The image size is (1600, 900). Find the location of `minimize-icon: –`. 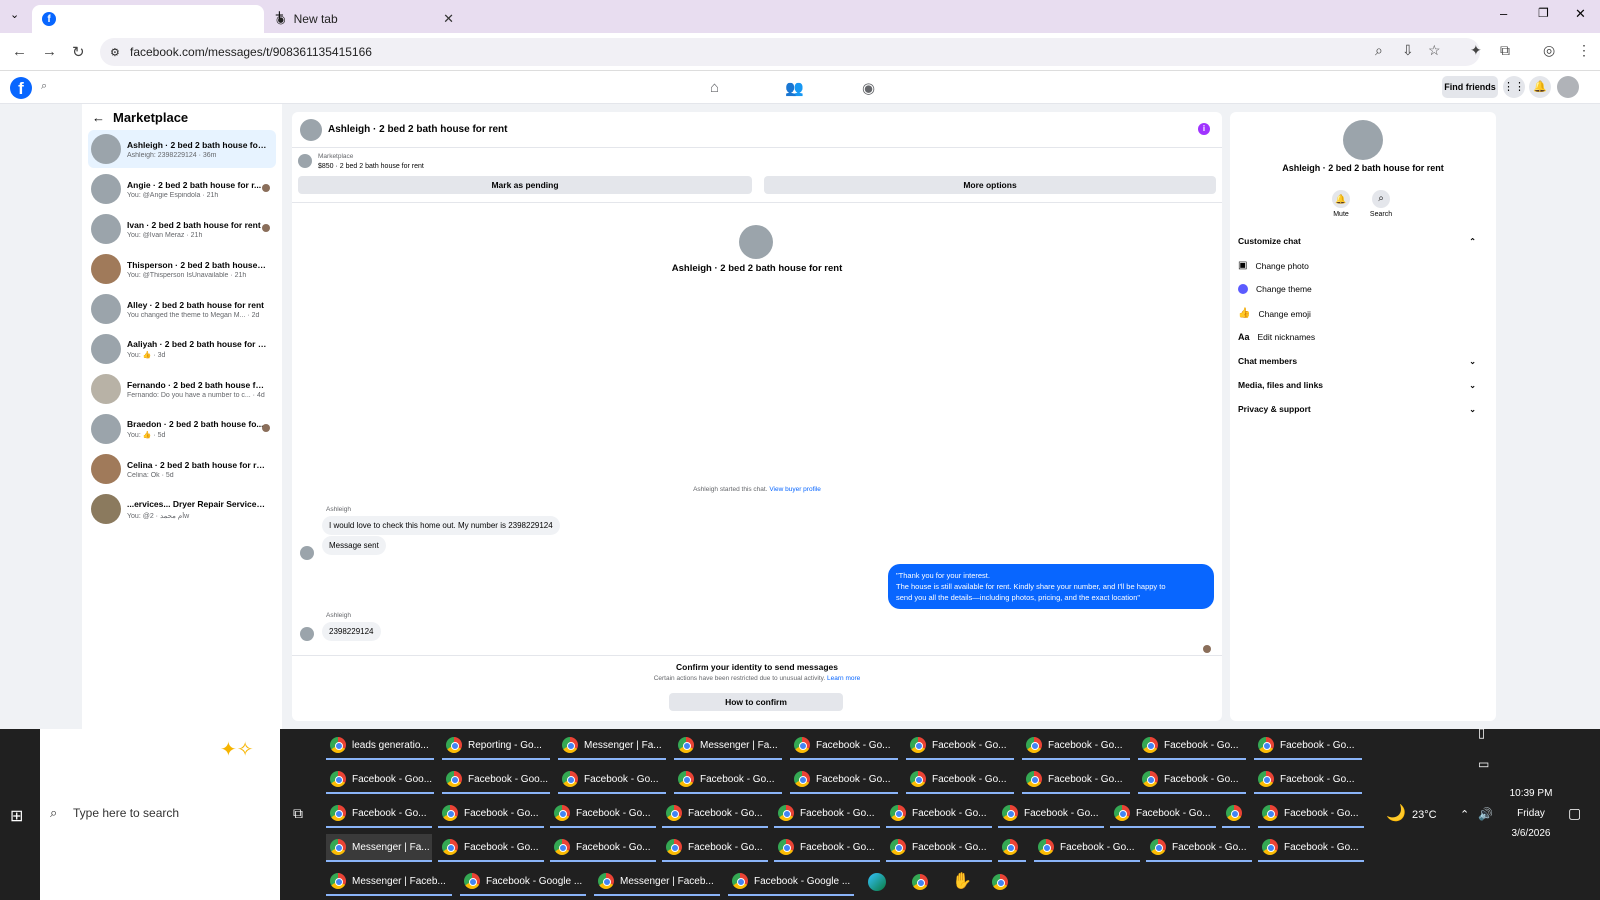

minimize-icon: – is located at coordinates (1503, 13).